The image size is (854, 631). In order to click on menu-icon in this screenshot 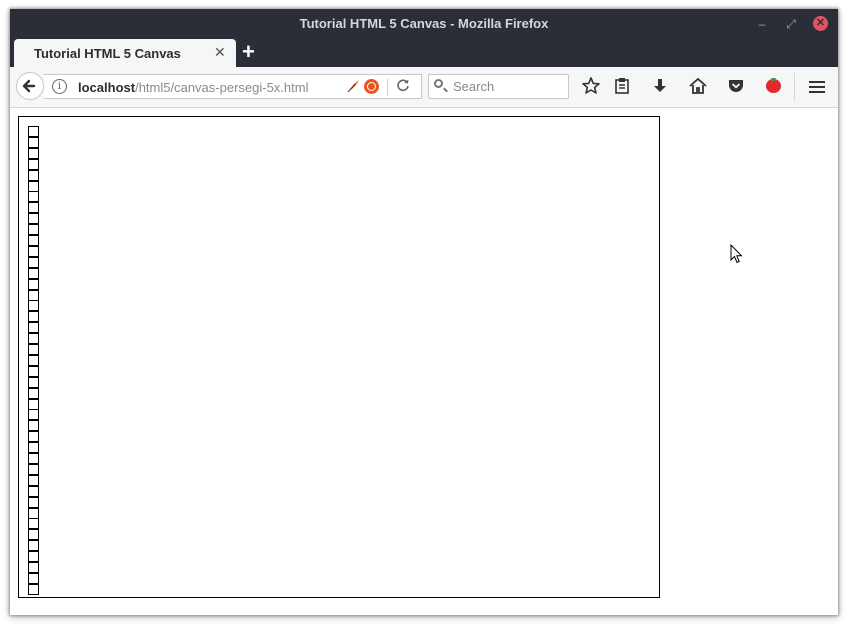, I will do `click(817, 86)`.